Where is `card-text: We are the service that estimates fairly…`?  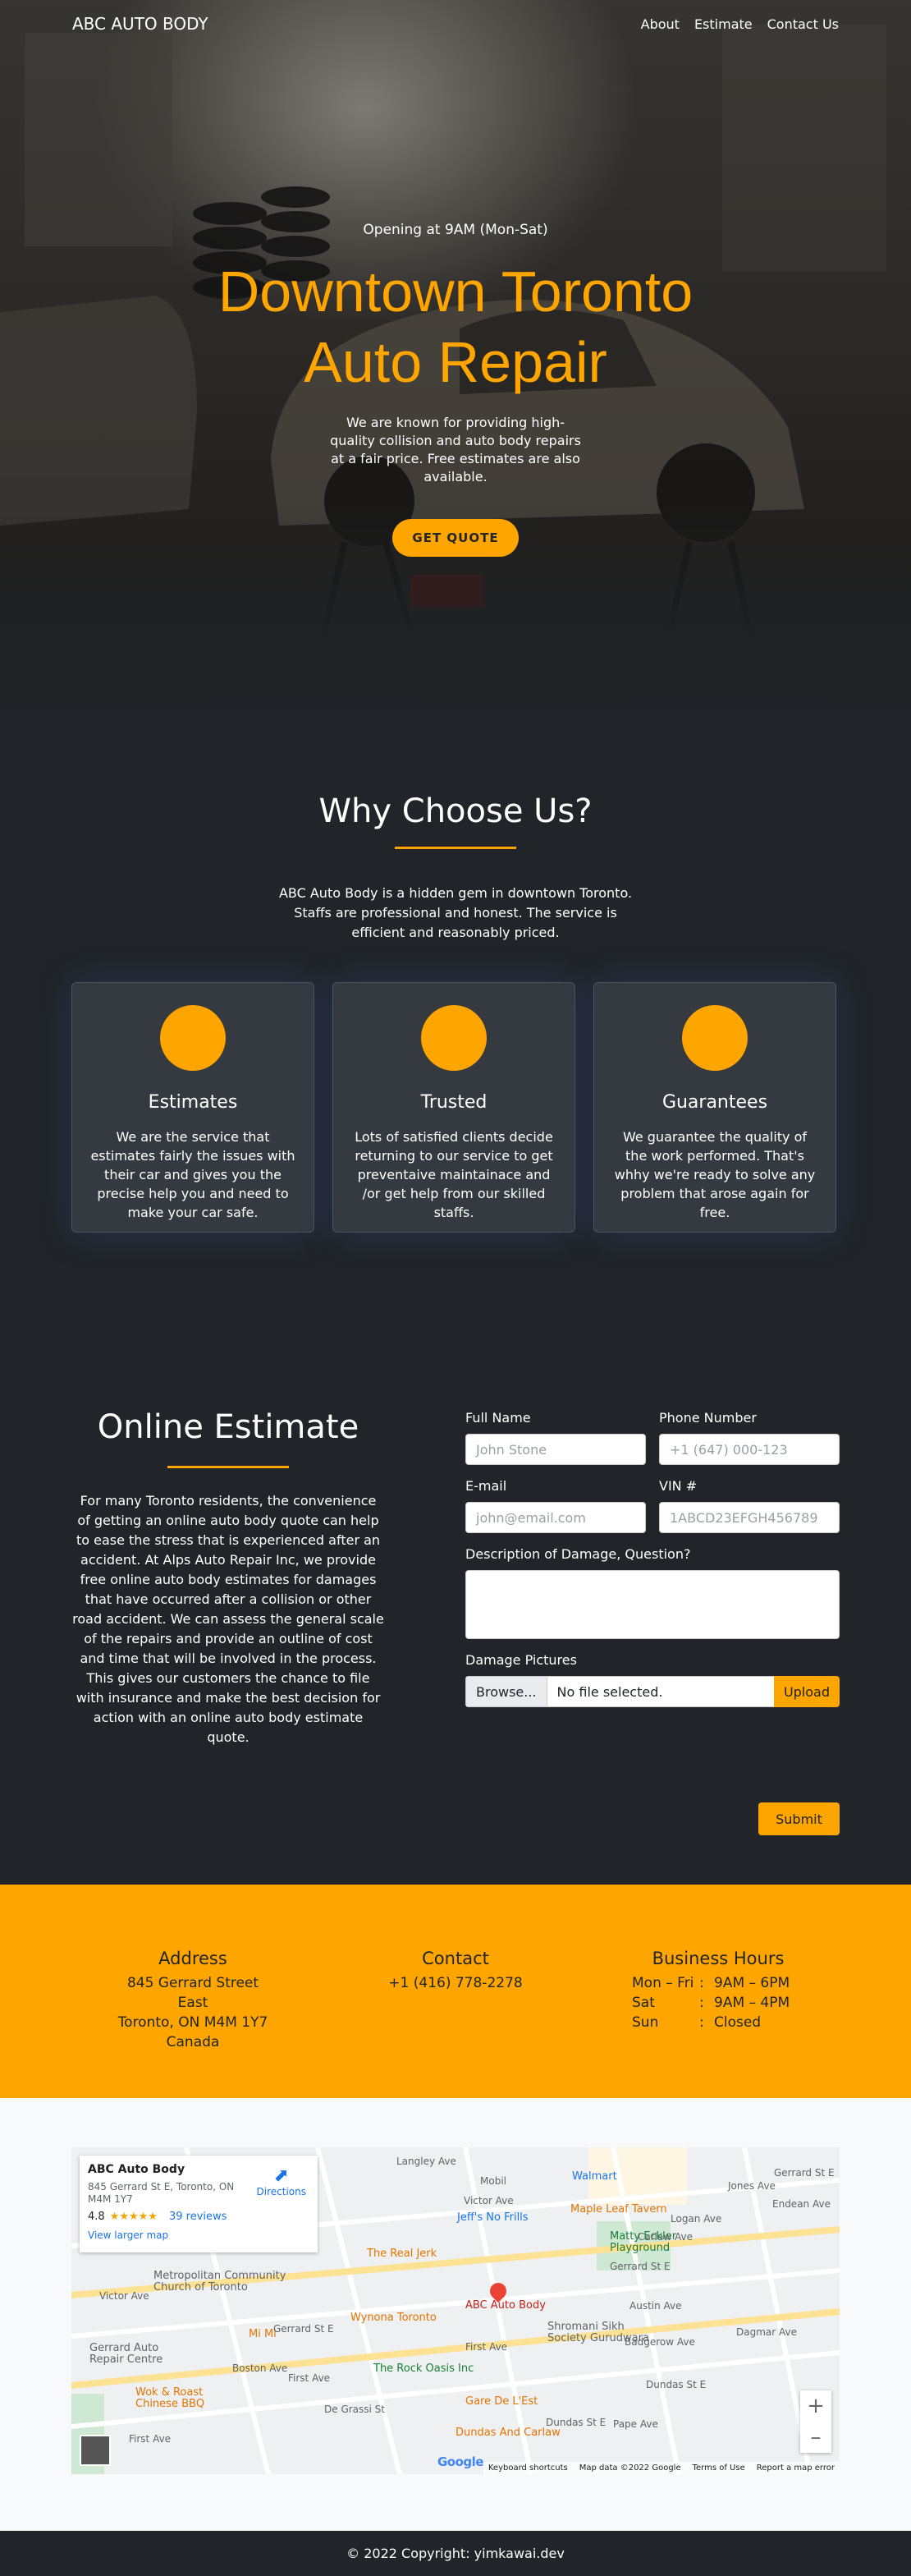
card-text: We are the service that estimates fairly… is located at coordinates (192, 1174).